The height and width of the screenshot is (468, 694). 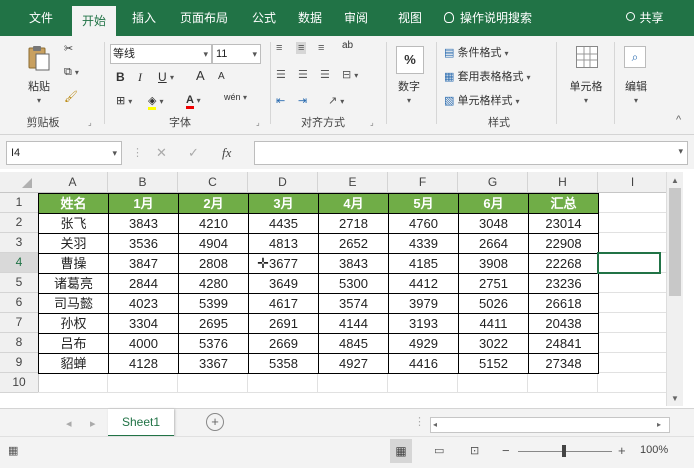 I want to click on zoom-slider-handle, so click(x=564, y=451).